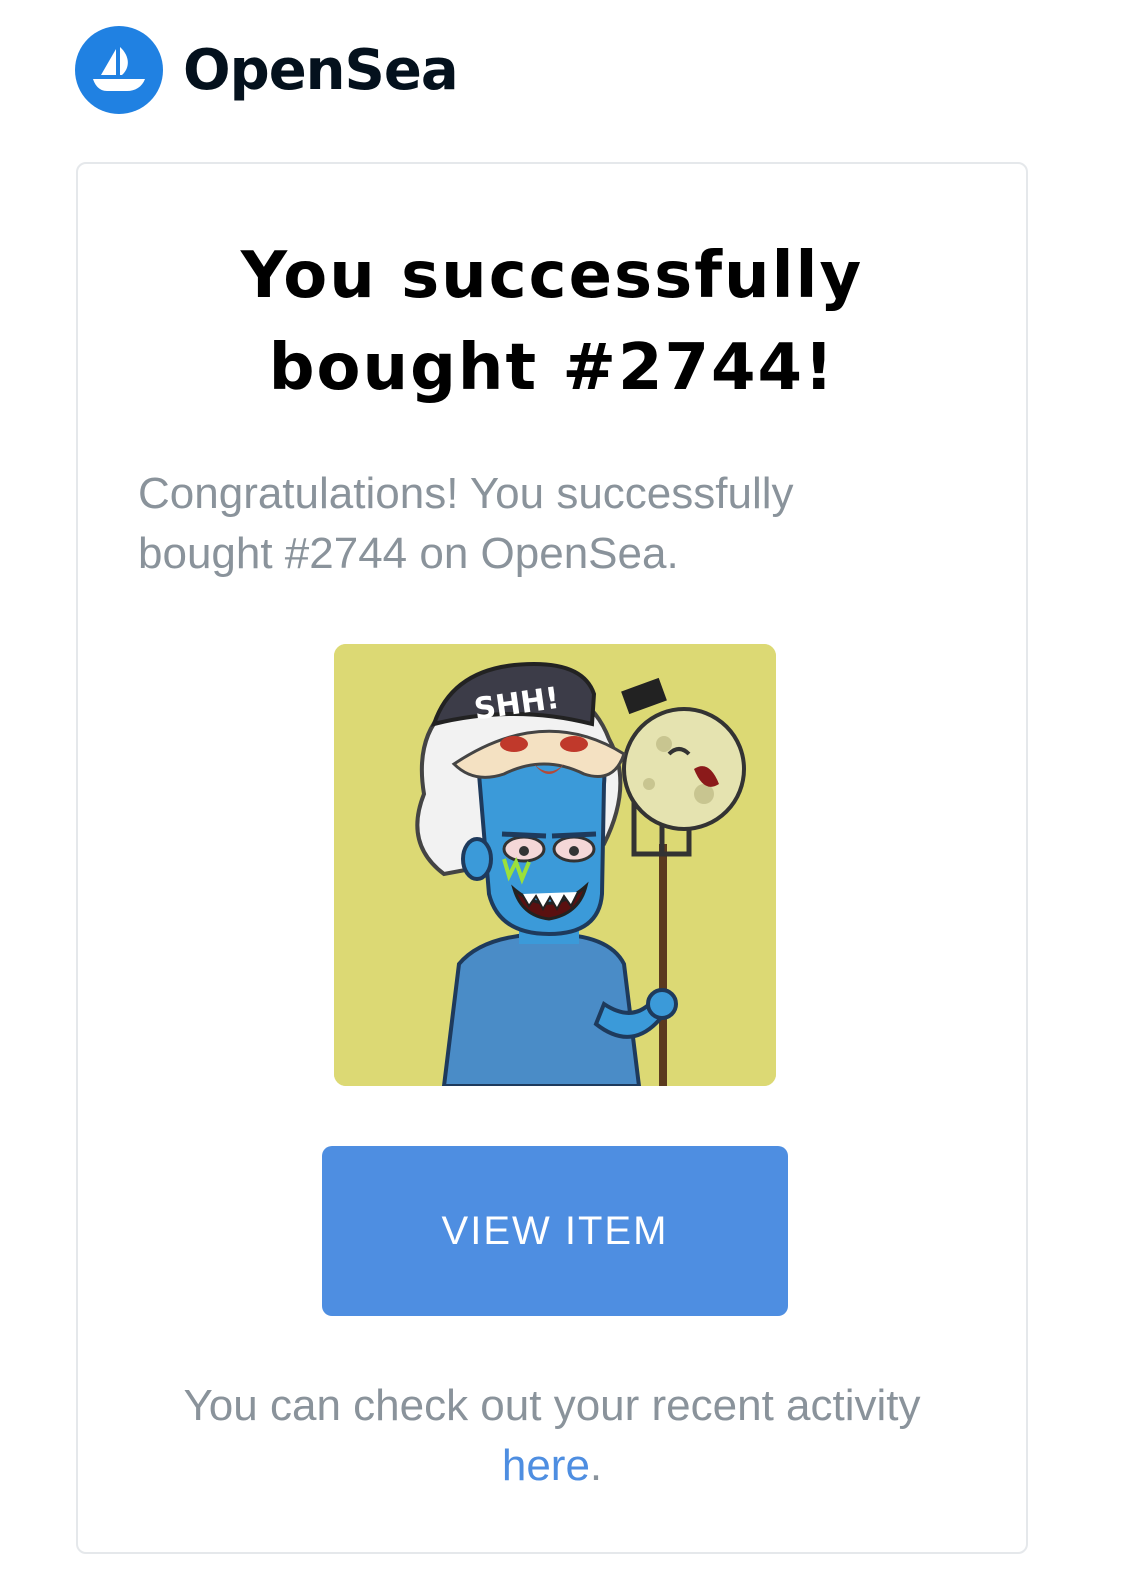  What do you see at coordinates (546, 1465) in the screenshot?
I see `recent-activity-link: here` at bounding box center [546, 1465].